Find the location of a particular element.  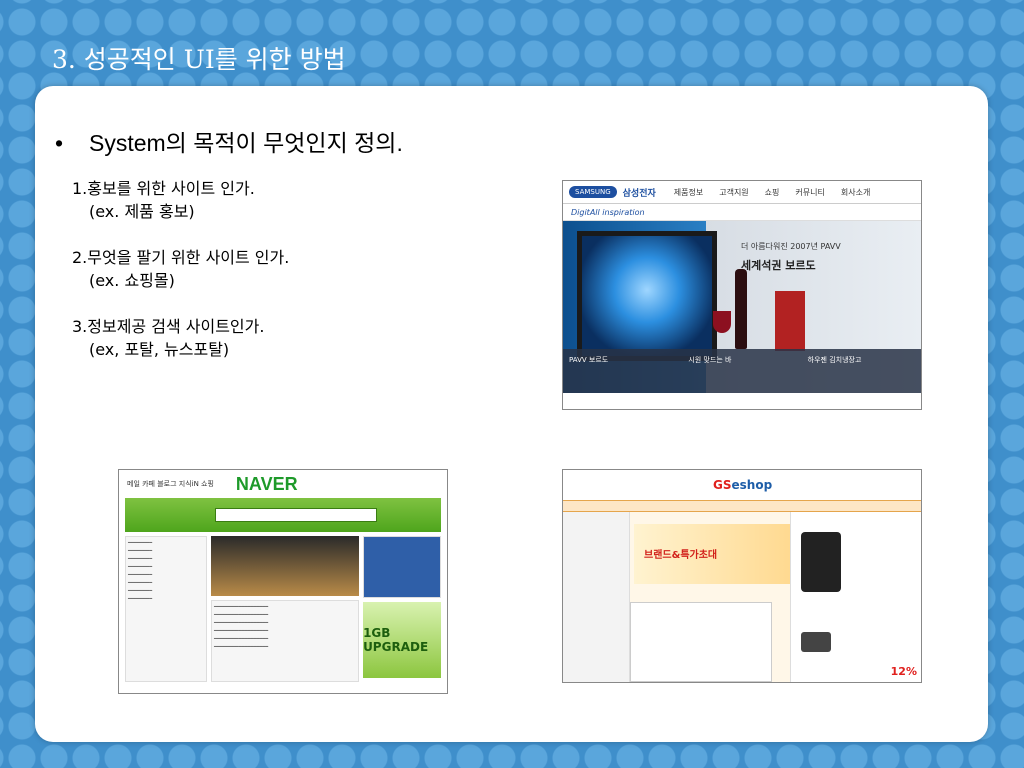

samsung-nav-item: 커뮤니티 is located at coordinates (810, 192).